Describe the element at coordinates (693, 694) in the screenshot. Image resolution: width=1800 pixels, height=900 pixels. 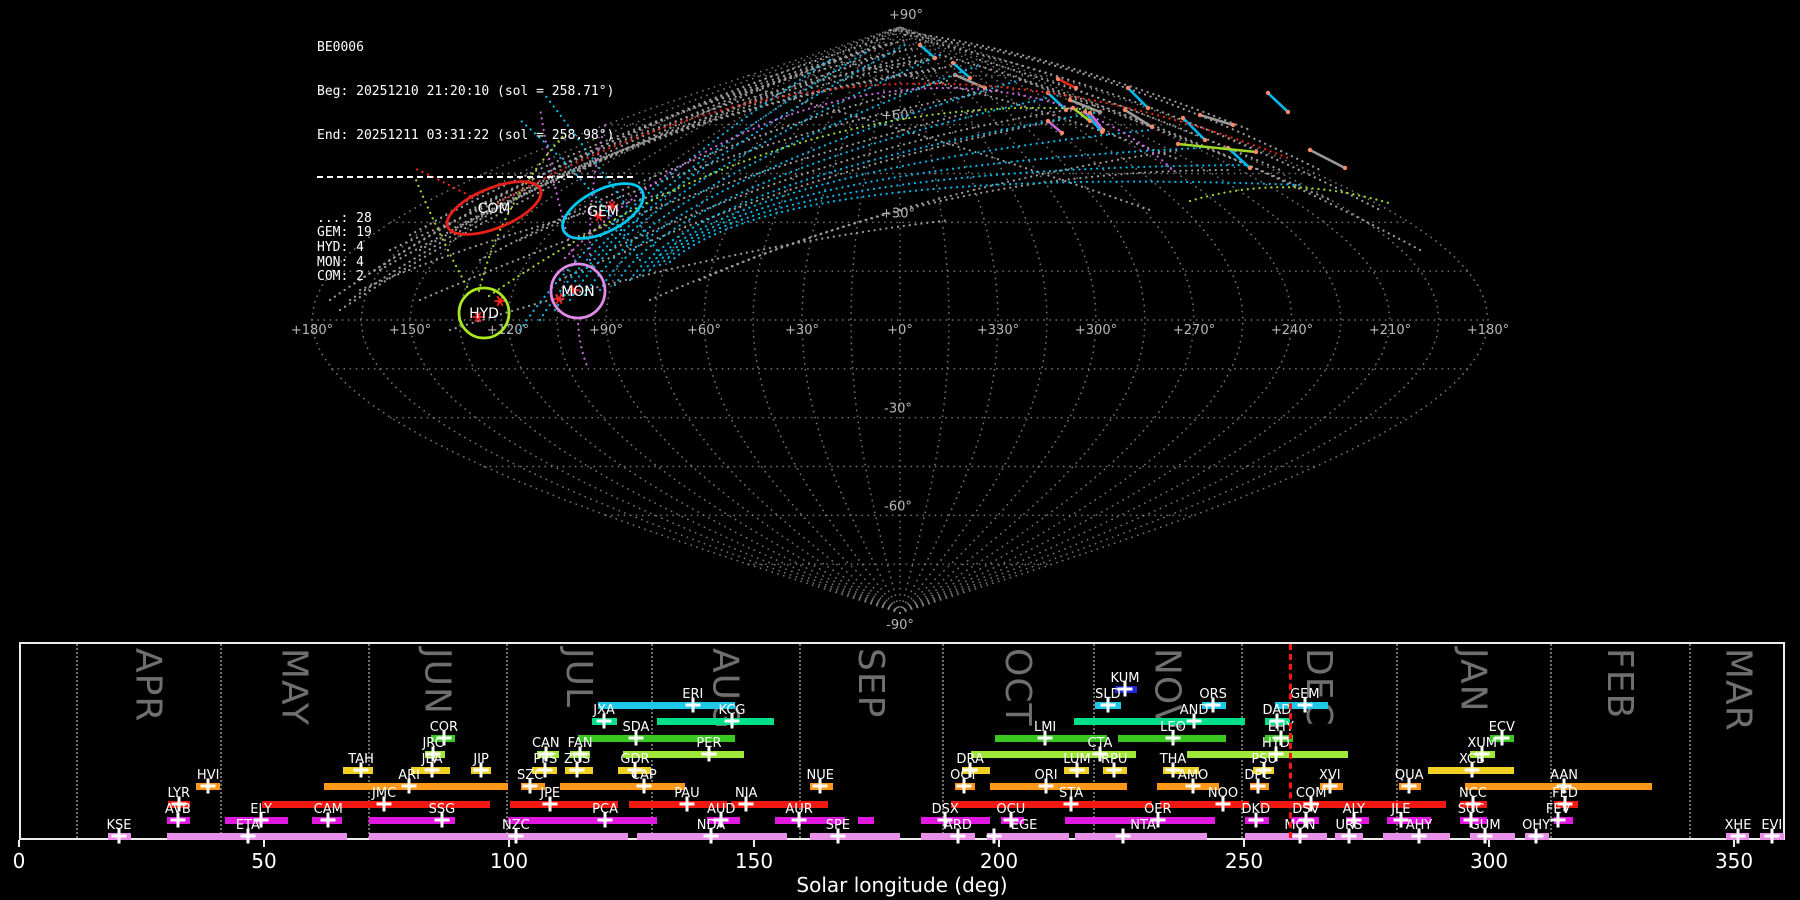
I see `shower-code-ERI: ERI` at that location.